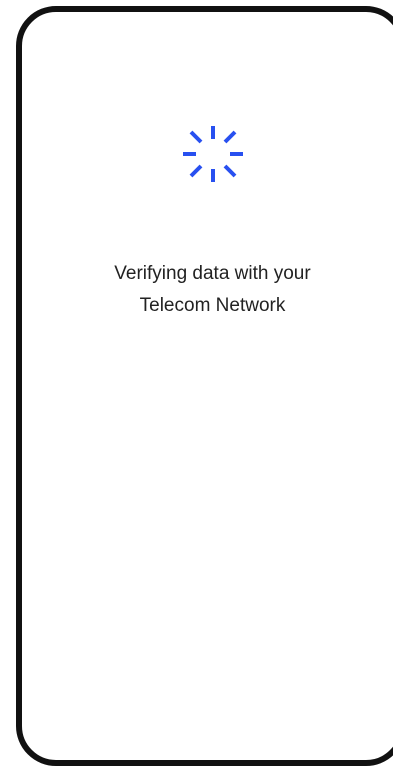  What do you see at coordinates (204, 290) in the screenshot?
I see `verification-message: Verifying data with your Telecom Network` at bounding box center [204, 290].